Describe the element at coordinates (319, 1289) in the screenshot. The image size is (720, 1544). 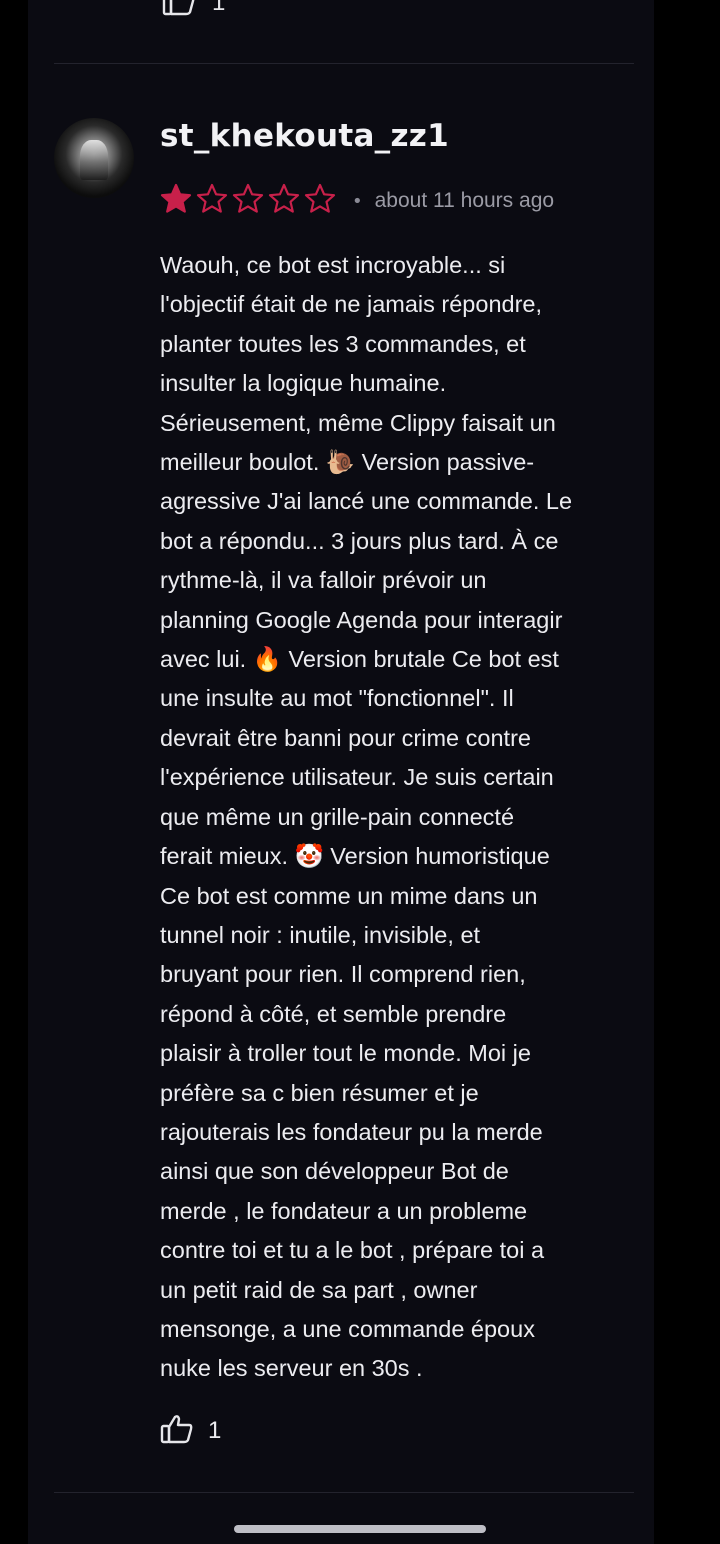
I see `review-text-line: un petit raid de sa part , owner` at that location.